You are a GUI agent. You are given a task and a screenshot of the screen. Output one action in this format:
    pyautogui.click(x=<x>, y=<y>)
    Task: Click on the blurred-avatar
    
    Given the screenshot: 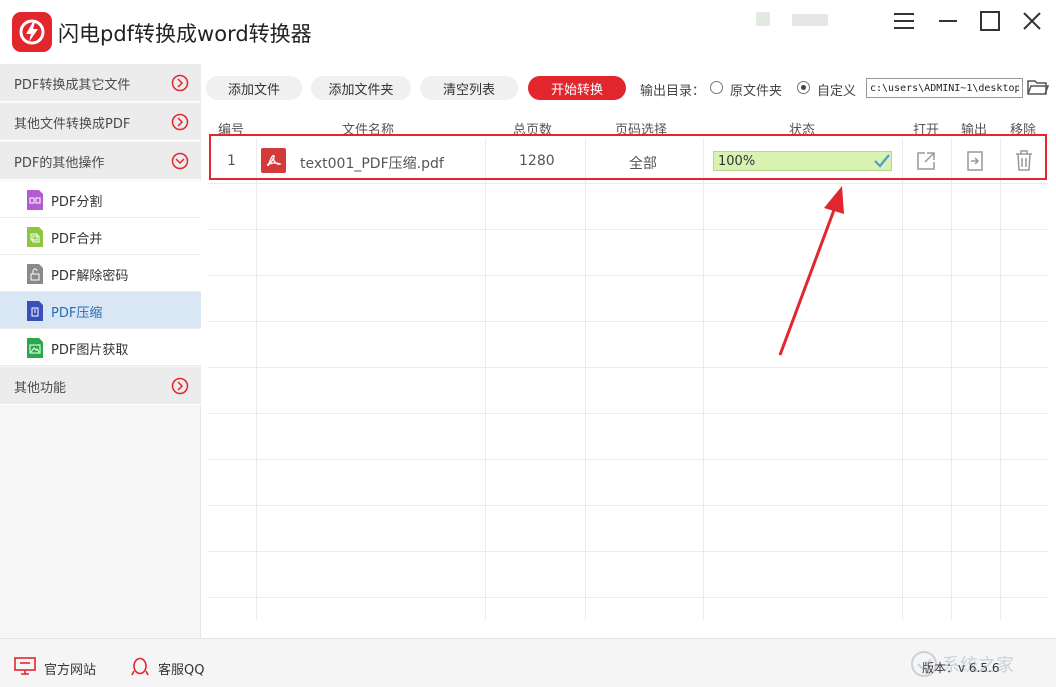 What is the action you would take?
    pyautogui.click(x=763, y=19)
    